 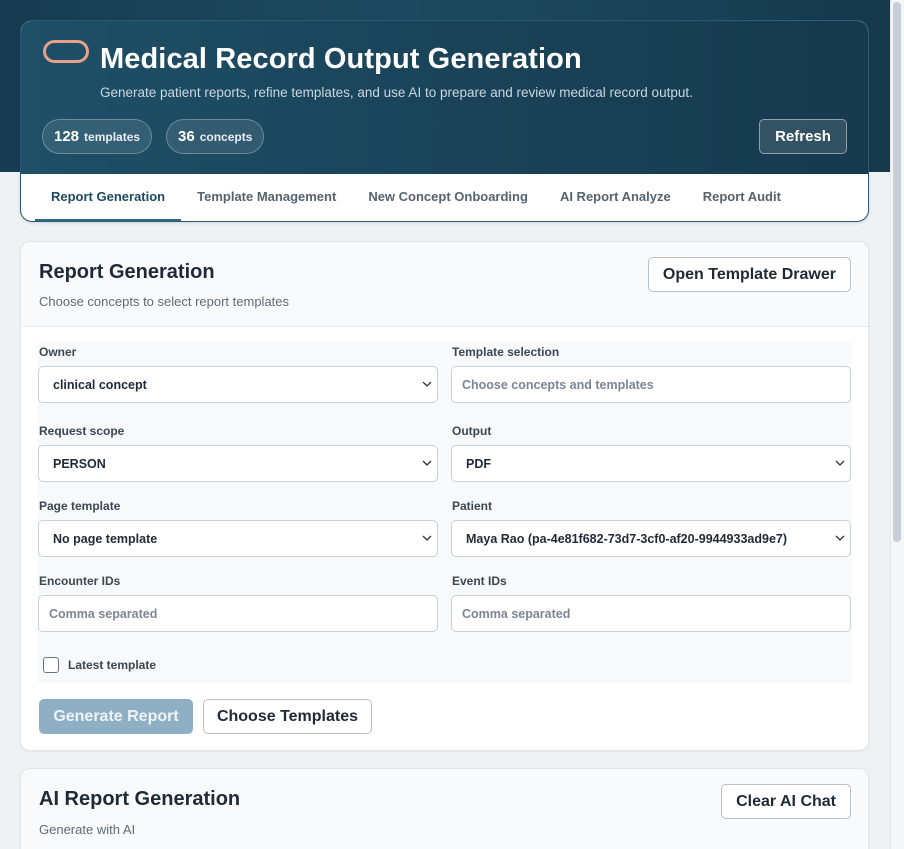 I want to click on latest-template-label: Latest template, so click(x=112, y=665).